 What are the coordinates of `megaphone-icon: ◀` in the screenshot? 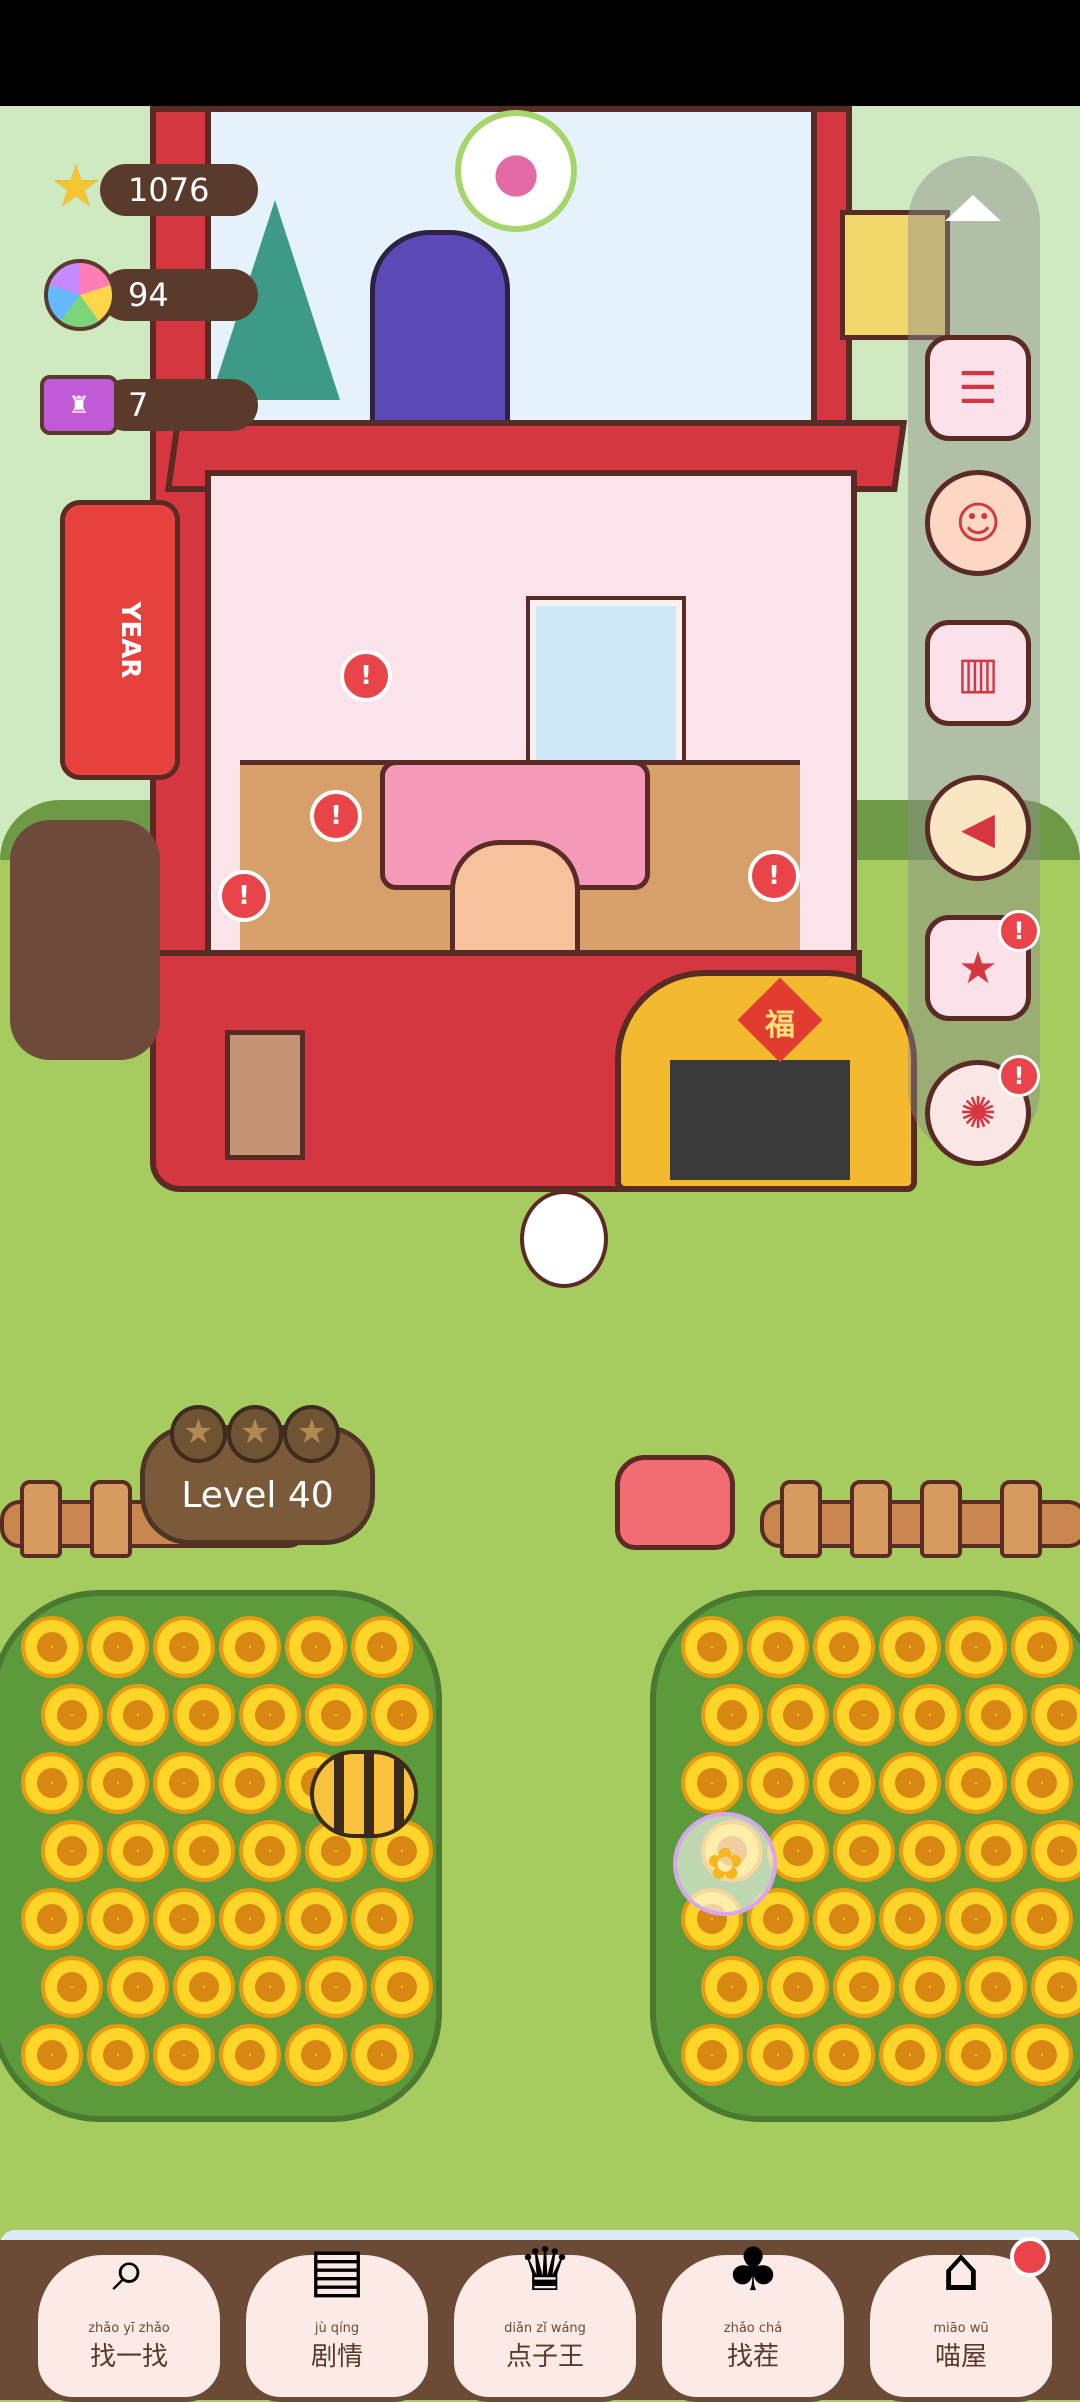 It's located at (978, 828).